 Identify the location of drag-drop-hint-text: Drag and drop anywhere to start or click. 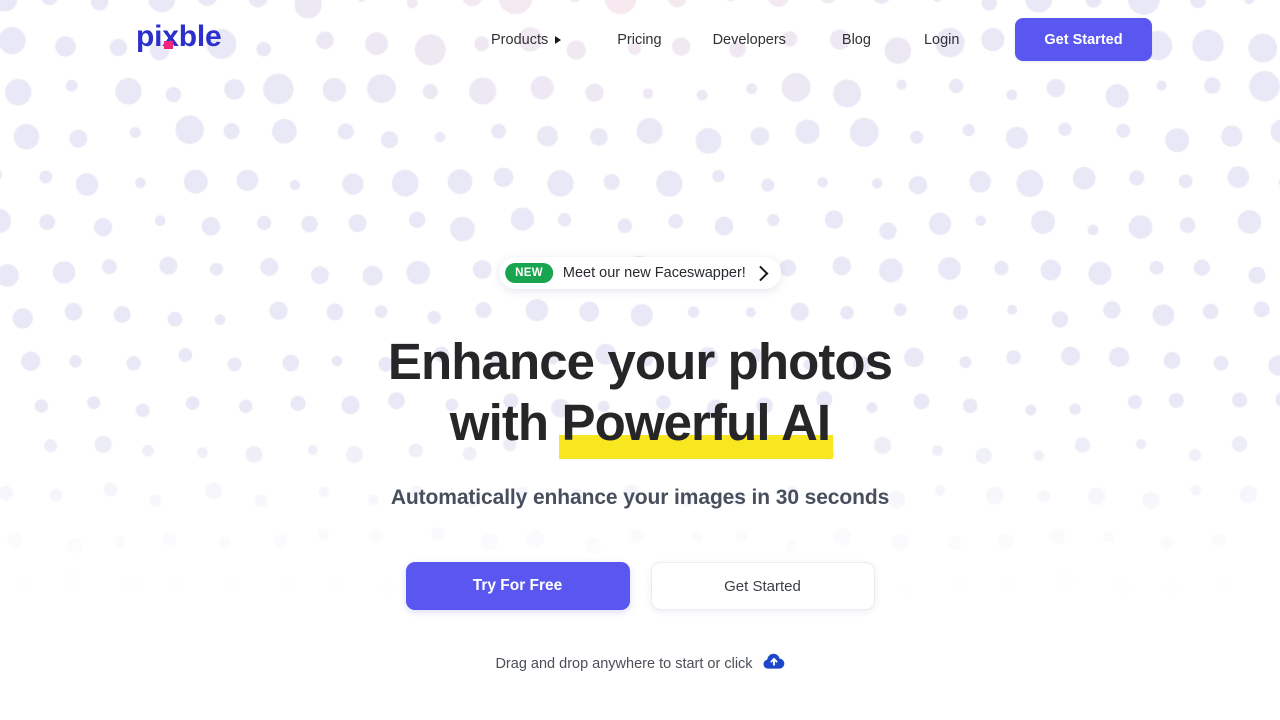
(624, 663).